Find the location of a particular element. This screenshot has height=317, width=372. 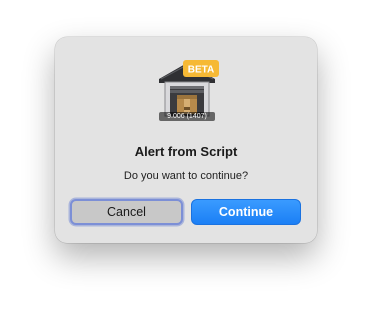

beta-badge-label: BETA is located at coordinates (201, 70).